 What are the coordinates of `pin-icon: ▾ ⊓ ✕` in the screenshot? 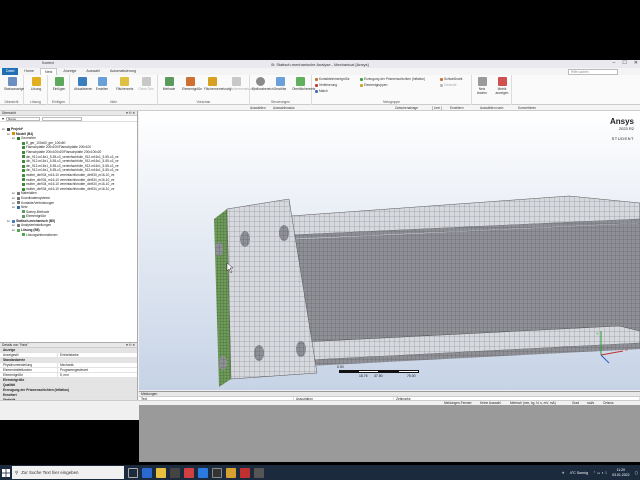 It's located at (130, 113).